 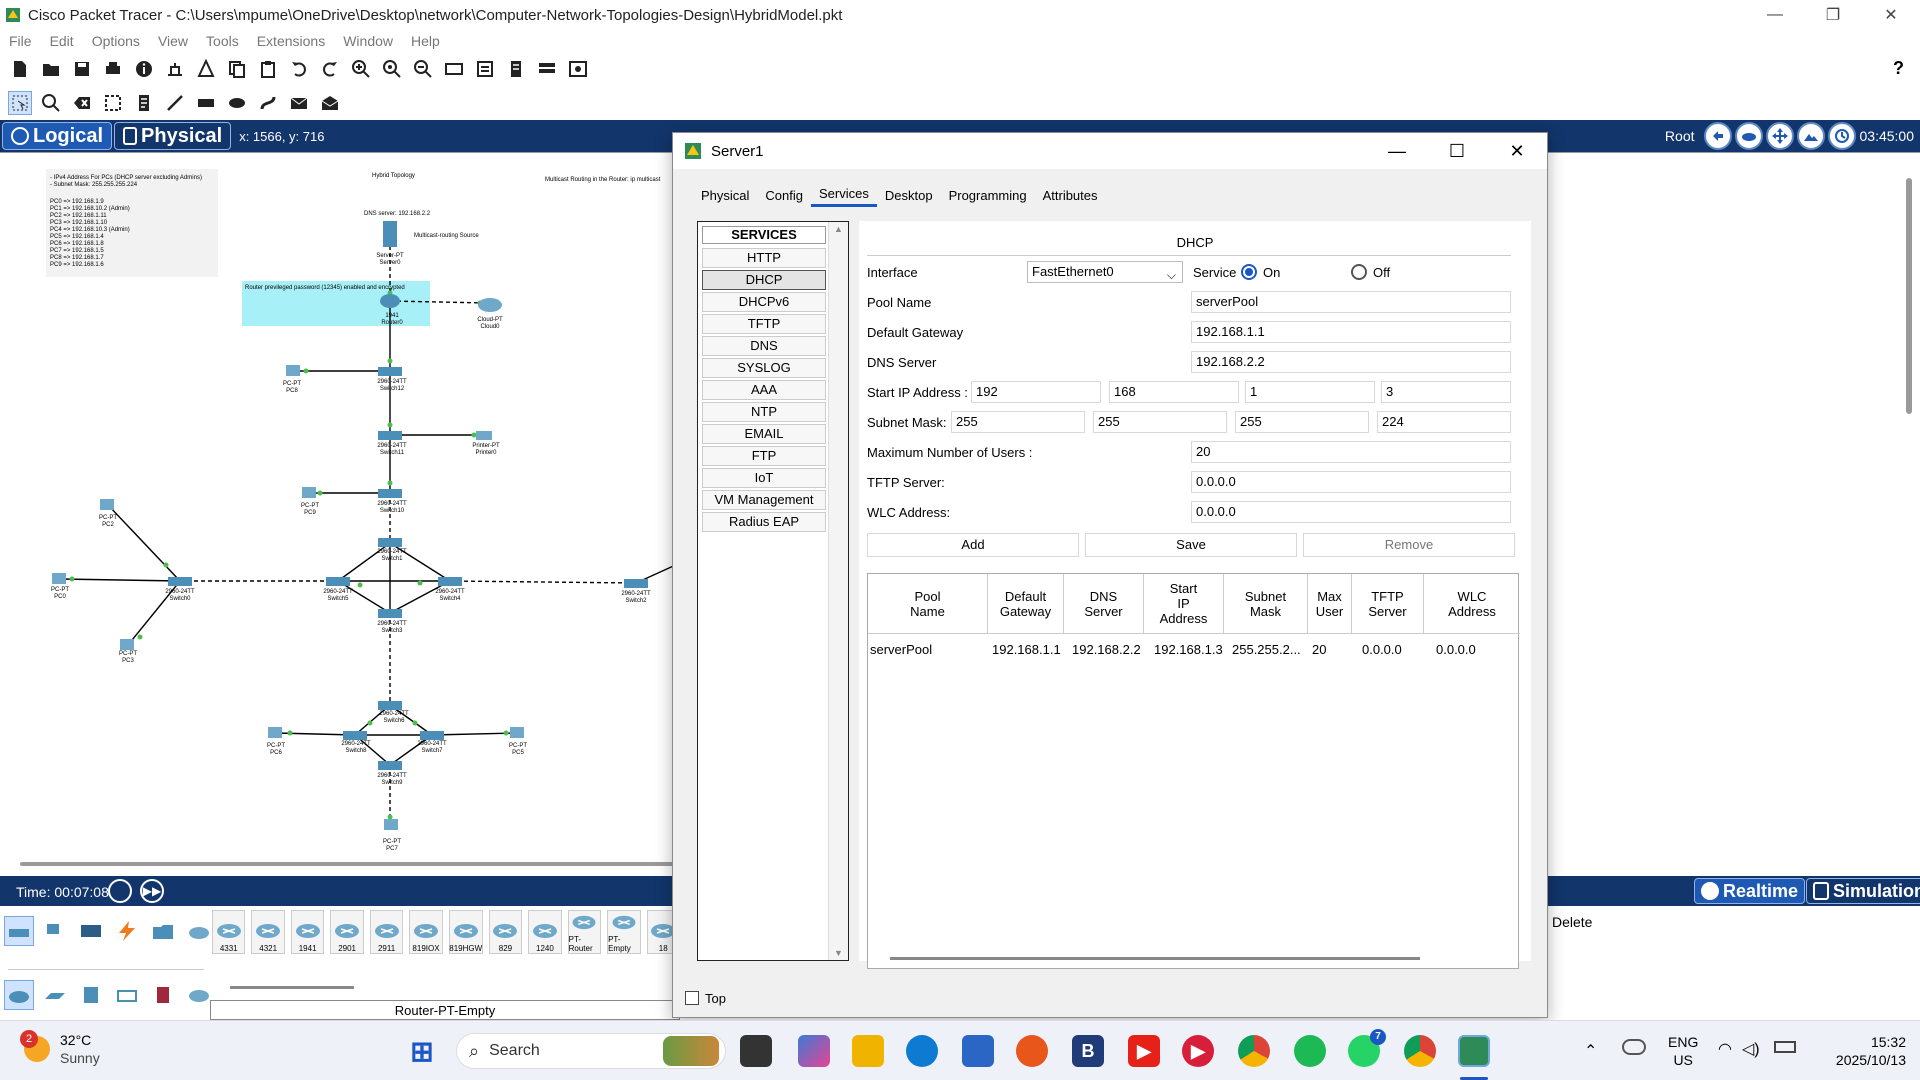 I want to click on service-iot: IoT, so click(x=764, y=478).